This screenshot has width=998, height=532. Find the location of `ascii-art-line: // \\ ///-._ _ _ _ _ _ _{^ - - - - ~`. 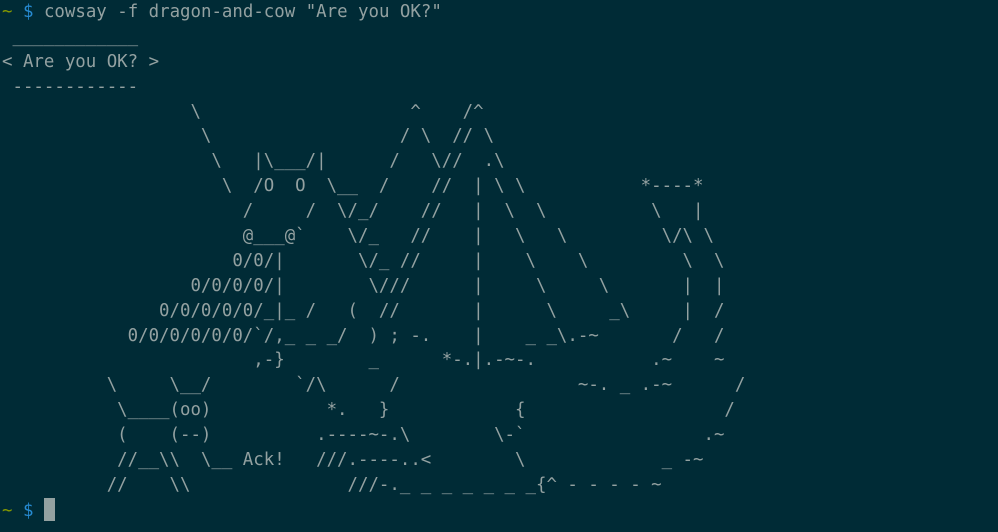

ascii-art-line: // \\ ///-._ _ _ _ _ _ _{^ - - - - ~ is located at coordinates (332, 484).